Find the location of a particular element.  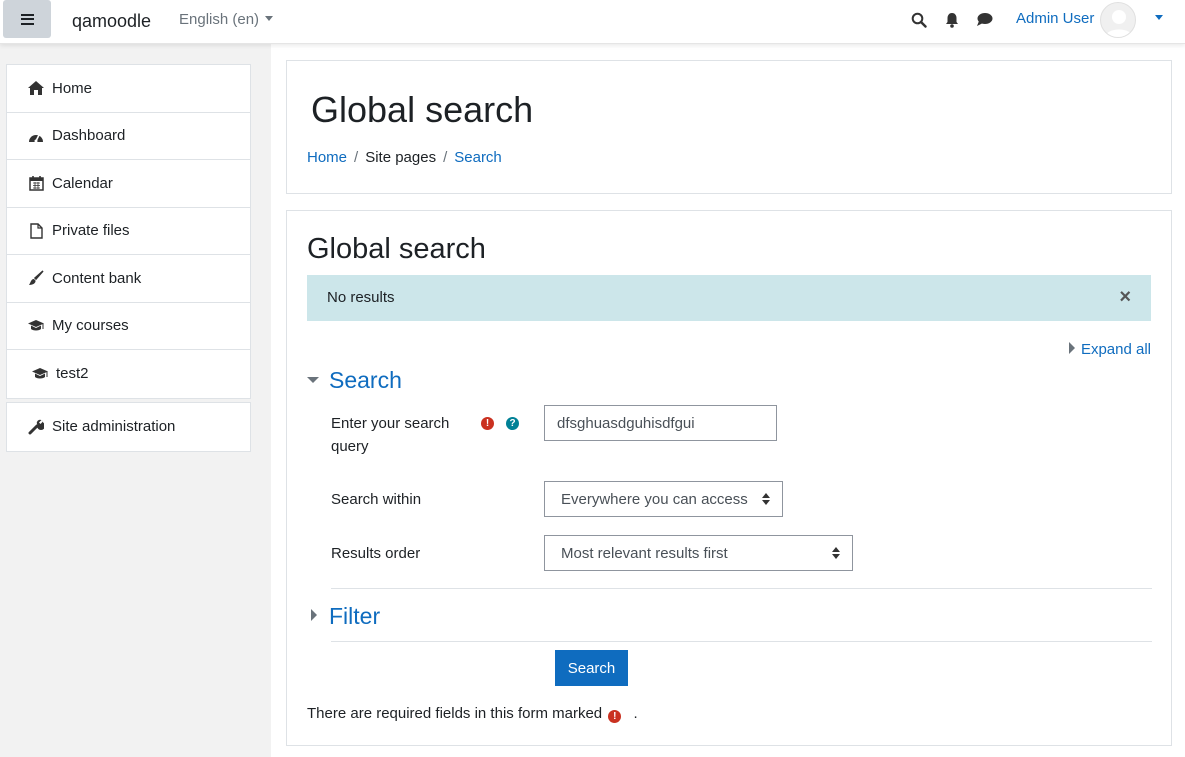

sidebar-item-private-files: Private files is located at coordinates (128, 231).